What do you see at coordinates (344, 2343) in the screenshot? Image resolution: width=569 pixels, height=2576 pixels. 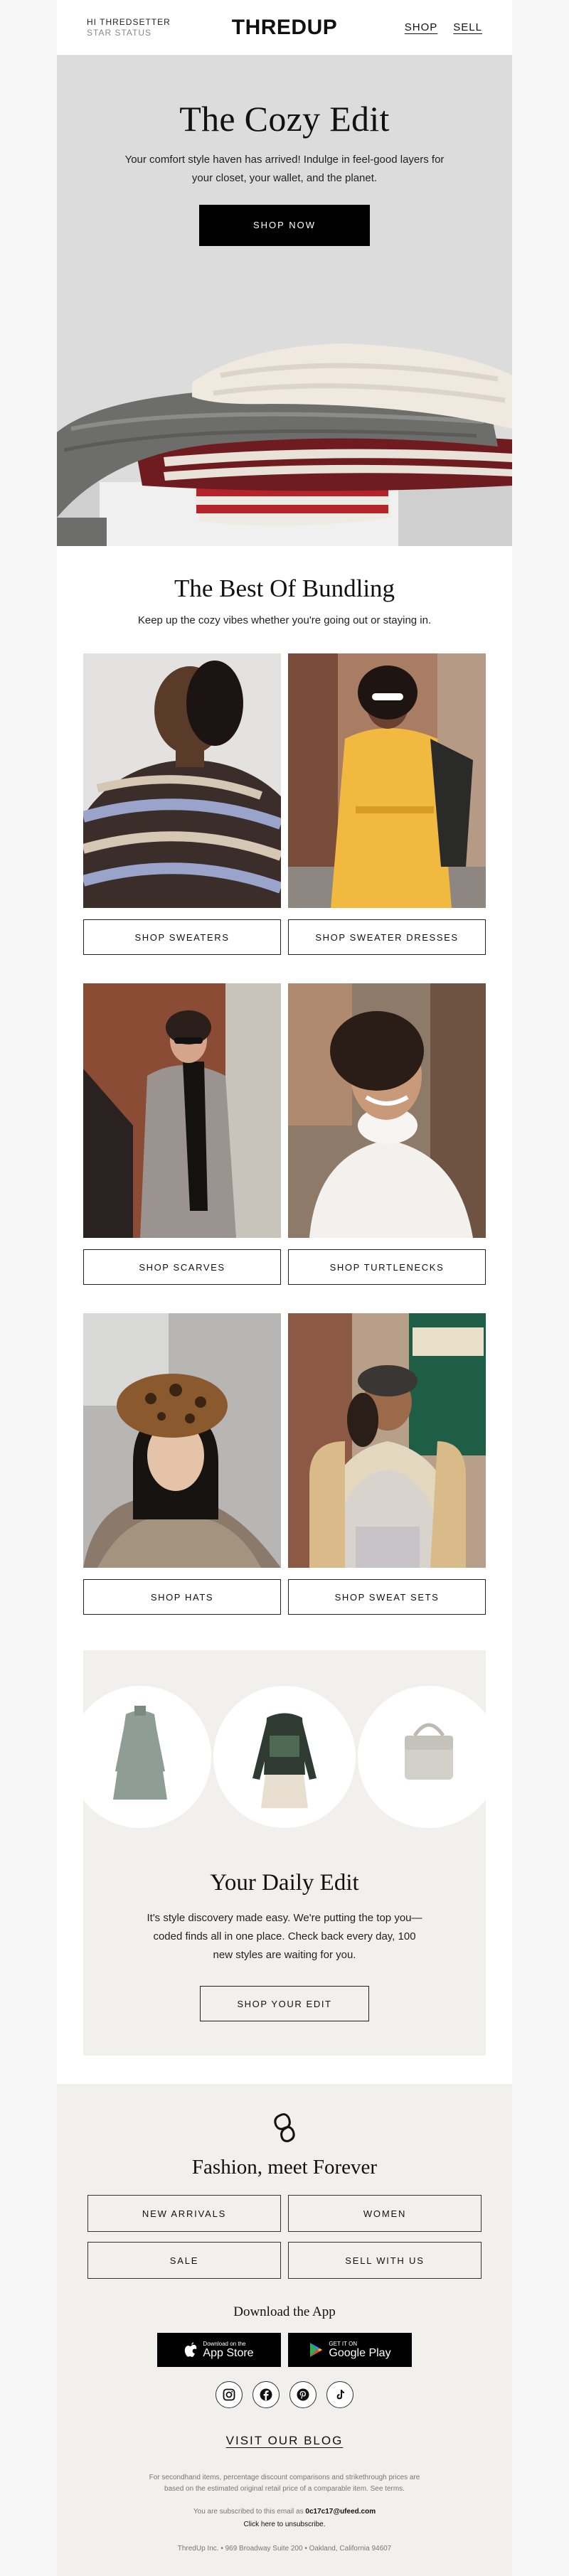 I see `google-play-small-text: GET IT ON` at bounding box center [344, 2343].